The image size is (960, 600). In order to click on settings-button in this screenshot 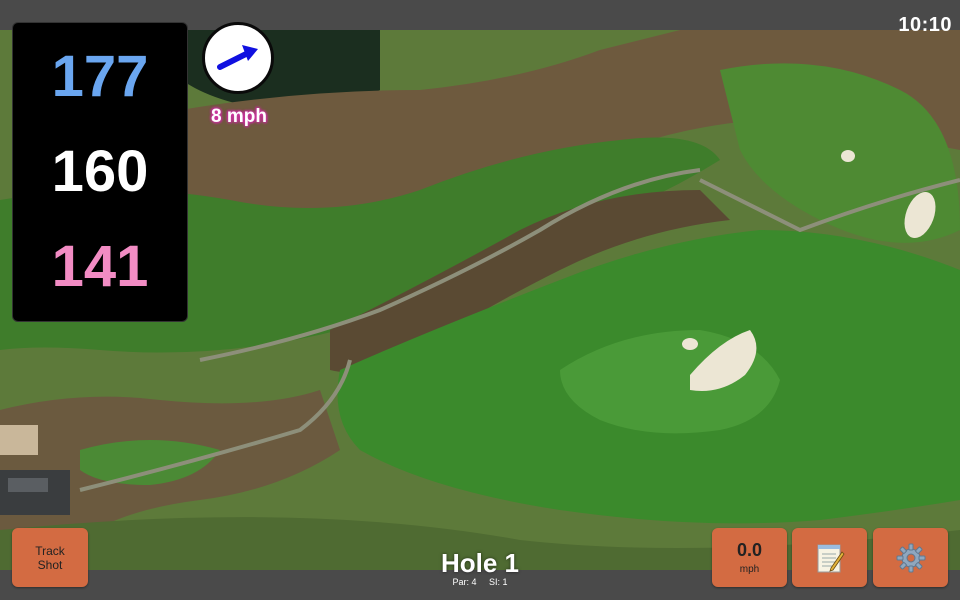, I will do `click(910, 557)`.